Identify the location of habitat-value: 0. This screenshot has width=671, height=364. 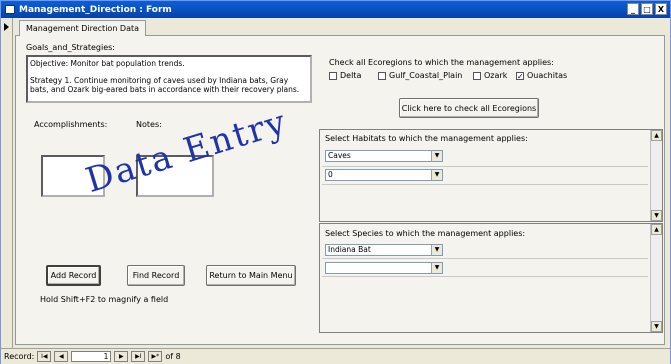
(330, 174).